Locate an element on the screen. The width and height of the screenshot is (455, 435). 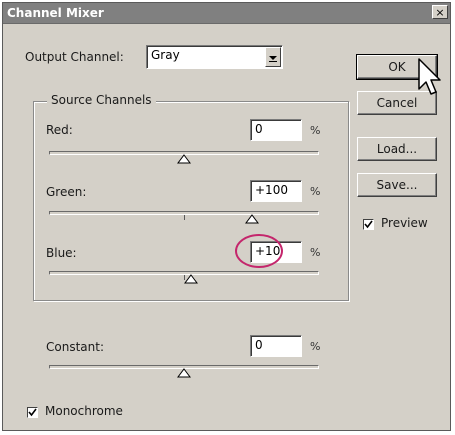
red-label: Red: is located at coordinates (59, 130).